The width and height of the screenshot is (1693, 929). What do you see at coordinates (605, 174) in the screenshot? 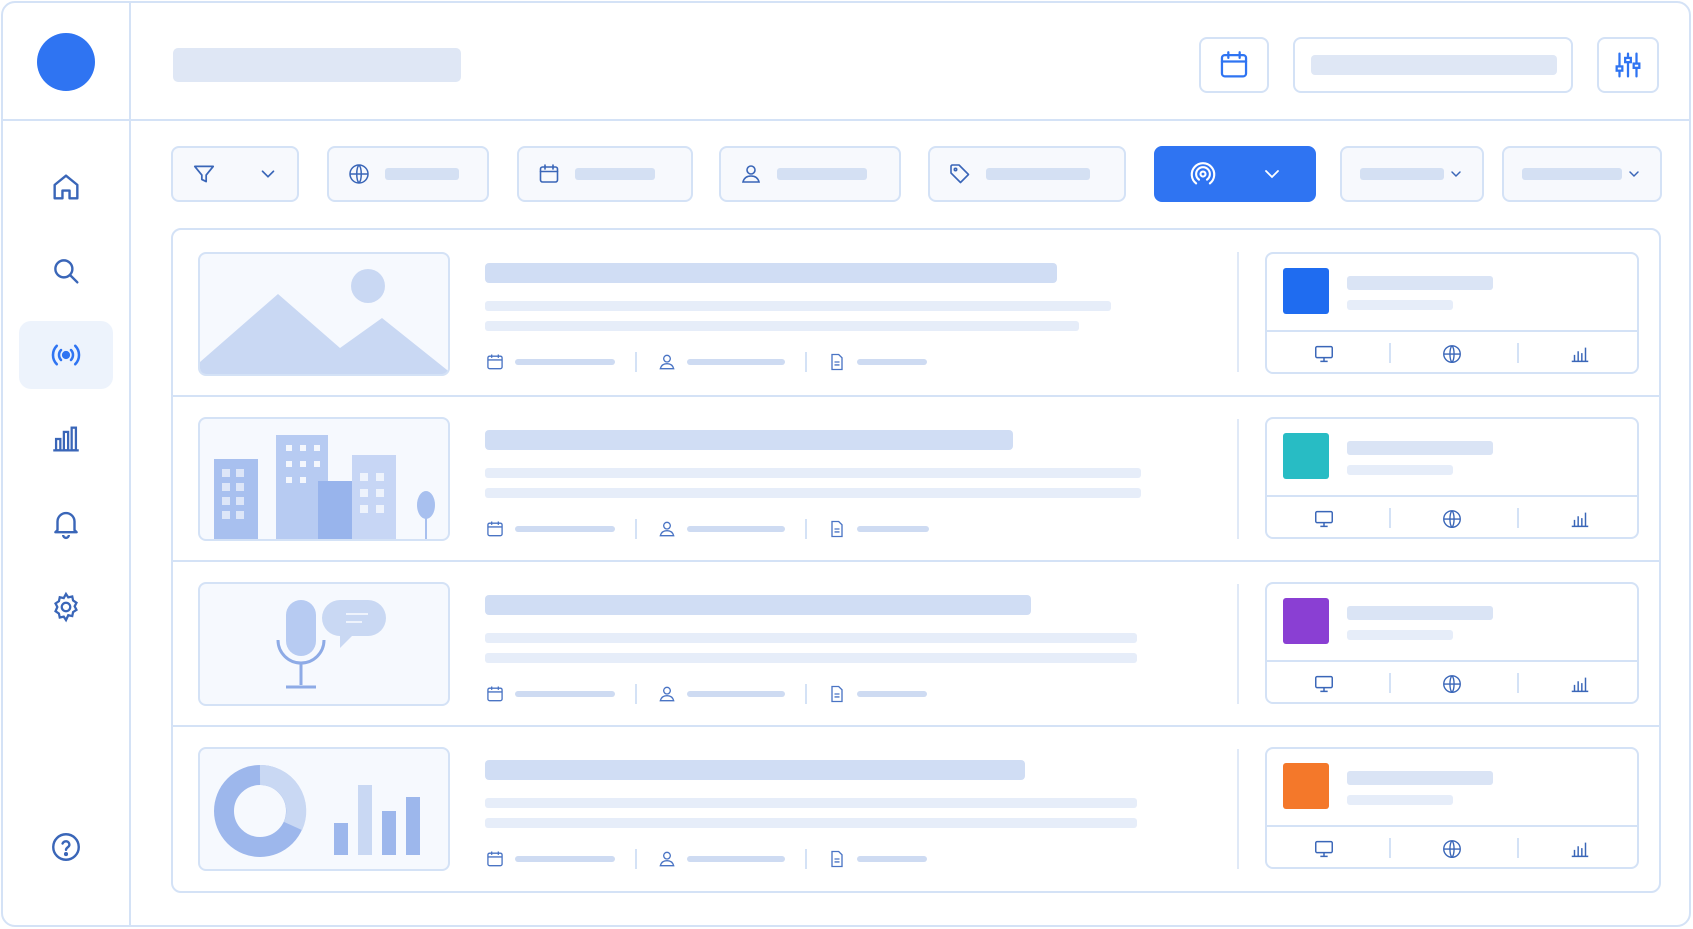
I see `date-filter` at bounding box center [605, 174].